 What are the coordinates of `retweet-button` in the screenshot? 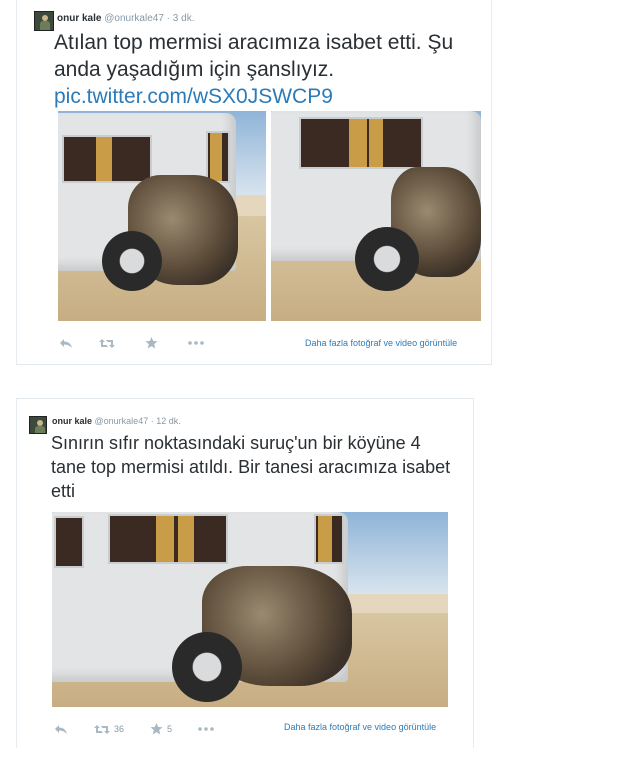 It's located at (109, 343).